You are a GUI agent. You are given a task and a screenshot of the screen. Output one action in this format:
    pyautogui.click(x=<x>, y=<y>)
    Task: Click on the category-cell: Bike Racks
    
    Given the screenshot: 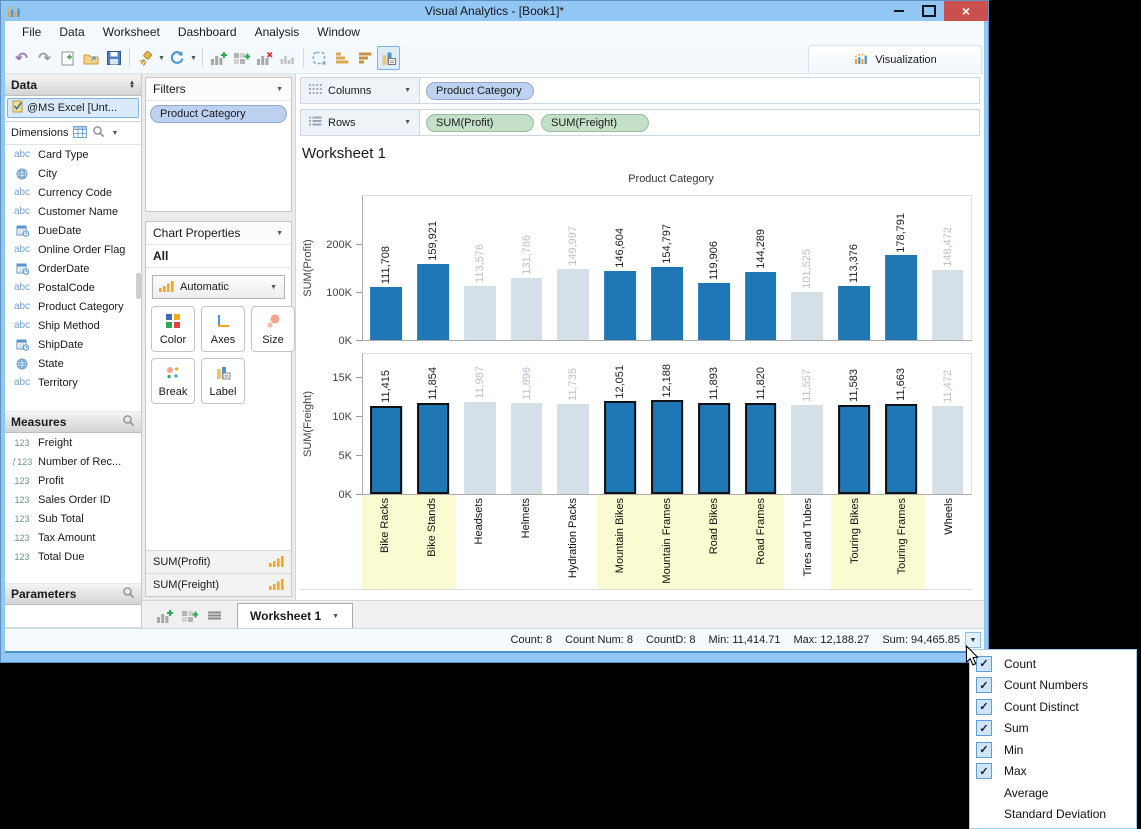 What is the action you would take?
    pyautogui.click(x=385, y=542)
    